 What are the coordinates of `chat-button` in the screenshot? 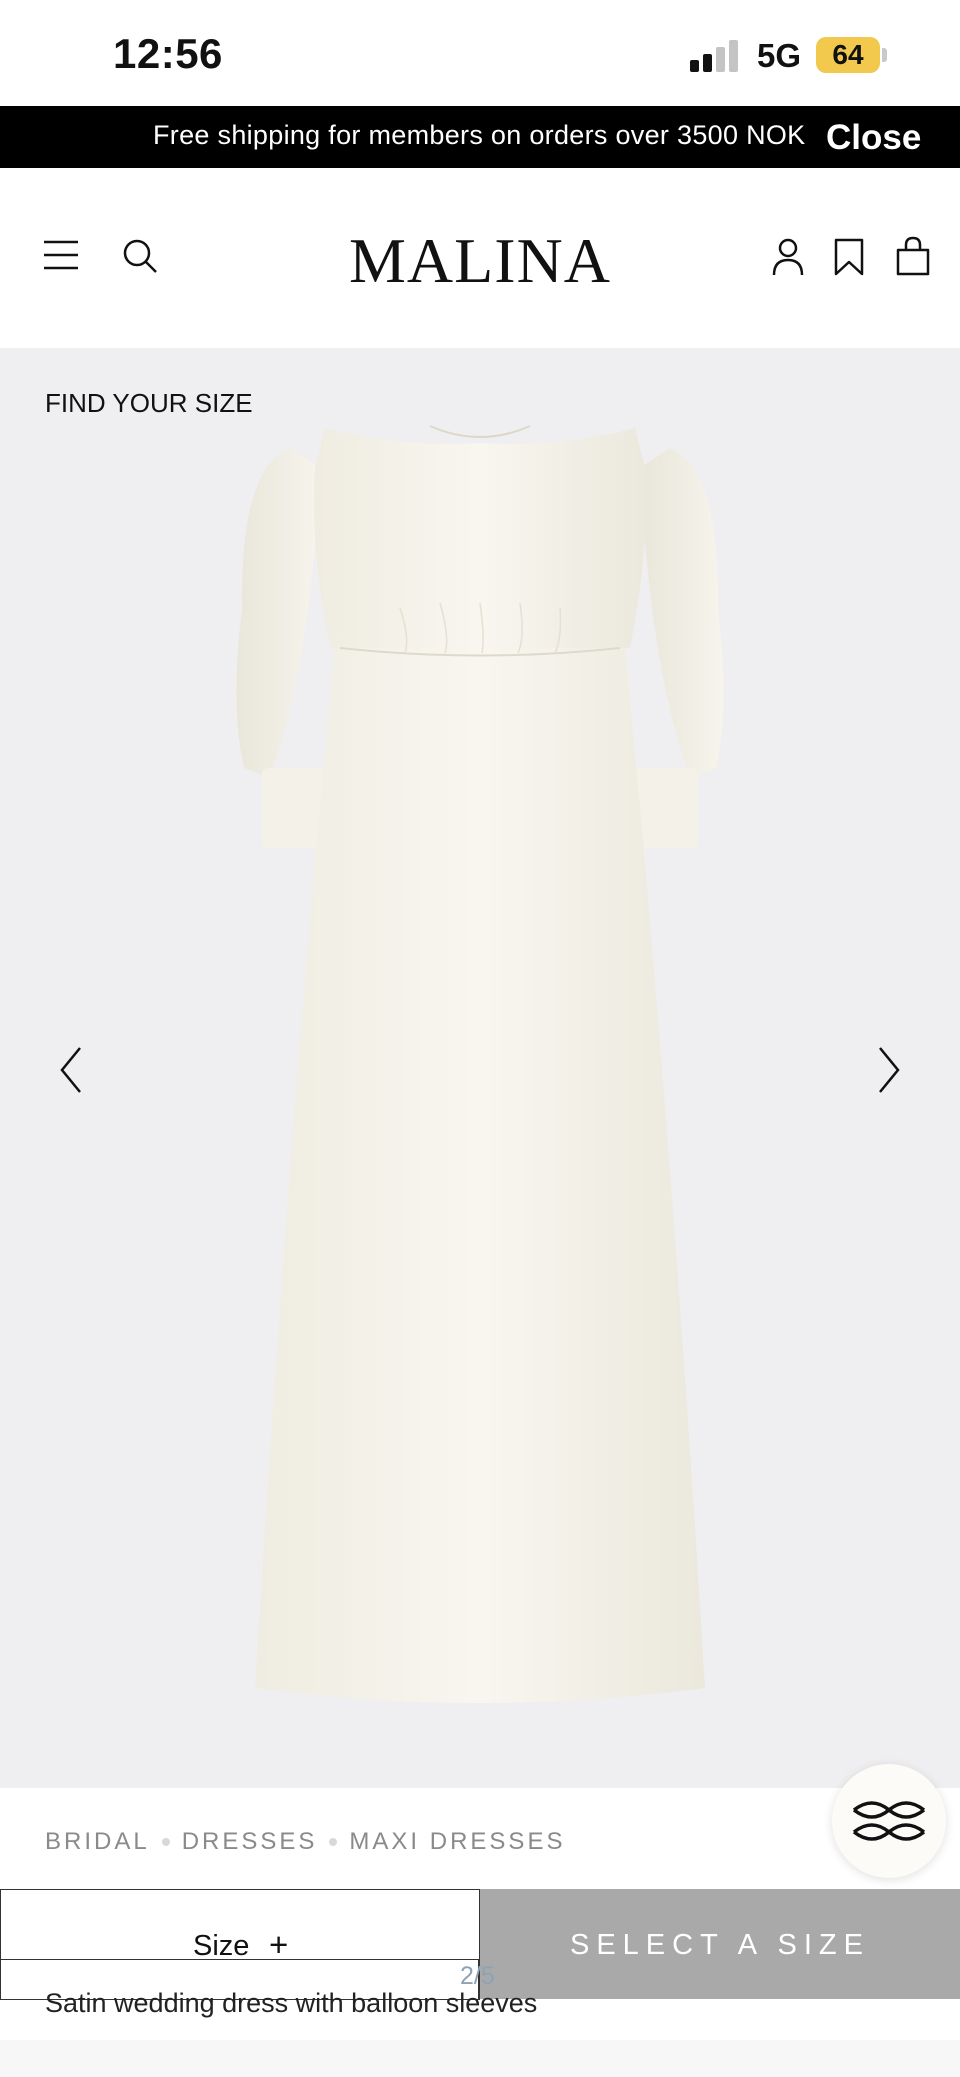 It's located at (889, 1821).